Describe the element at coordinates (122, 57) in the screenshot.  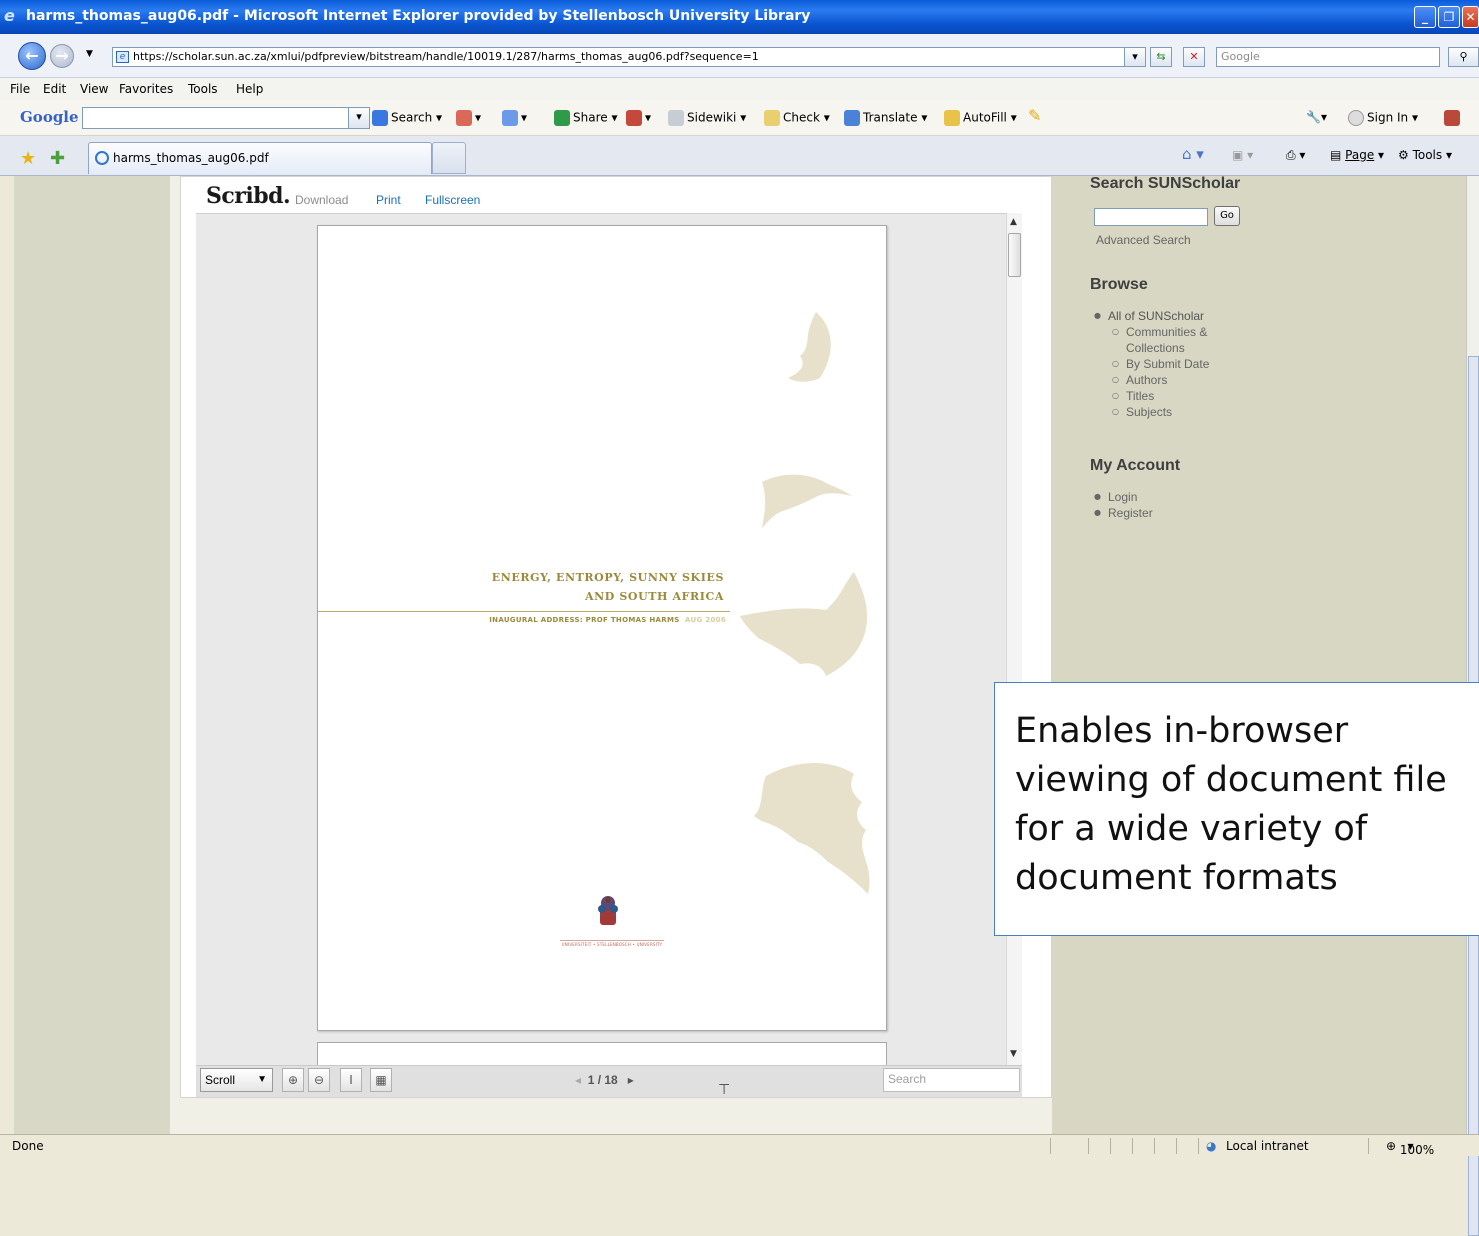
I see `page-icon: e` at that location.